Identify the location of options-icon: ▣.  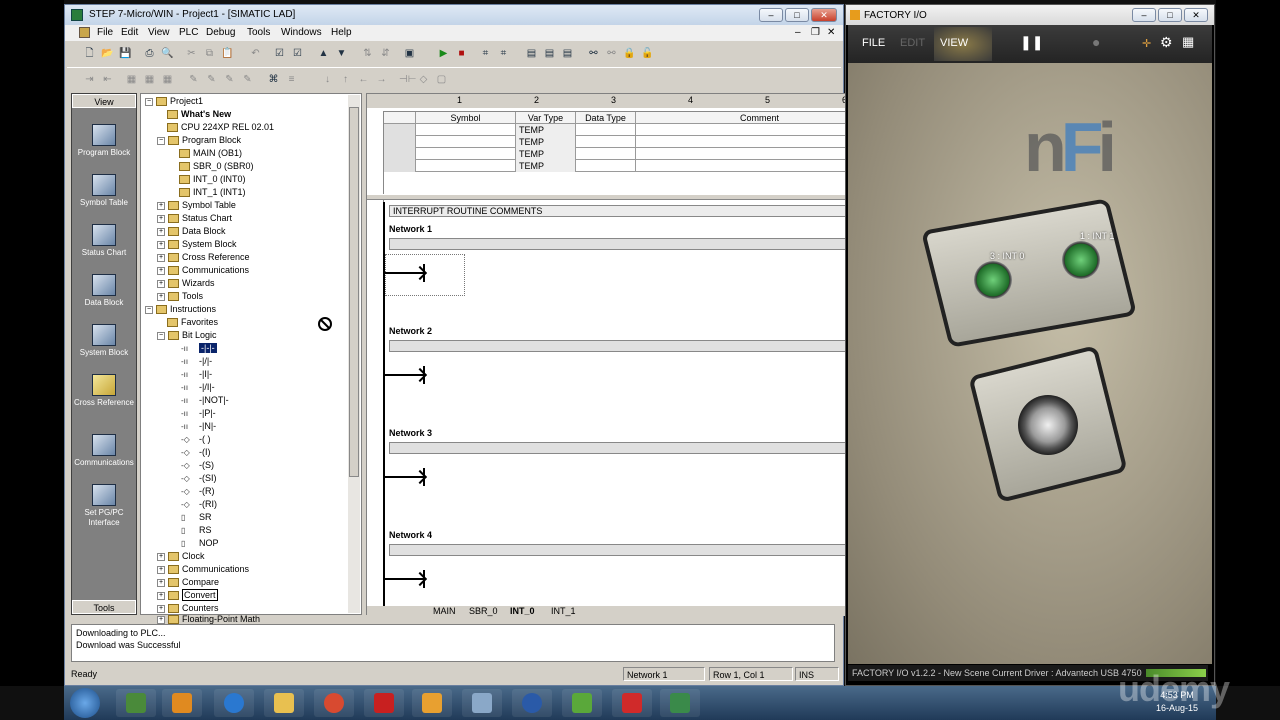
(409, 53).